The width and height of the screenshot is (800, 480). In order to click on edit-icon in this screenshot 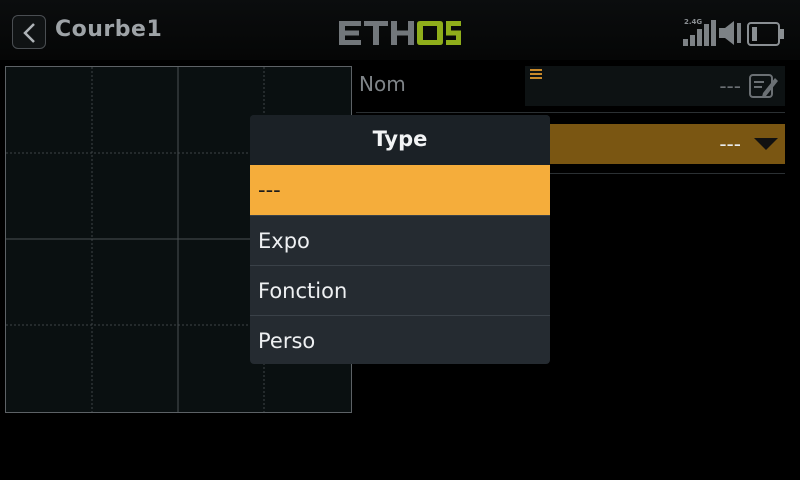, I will do `click(764, 86)`.